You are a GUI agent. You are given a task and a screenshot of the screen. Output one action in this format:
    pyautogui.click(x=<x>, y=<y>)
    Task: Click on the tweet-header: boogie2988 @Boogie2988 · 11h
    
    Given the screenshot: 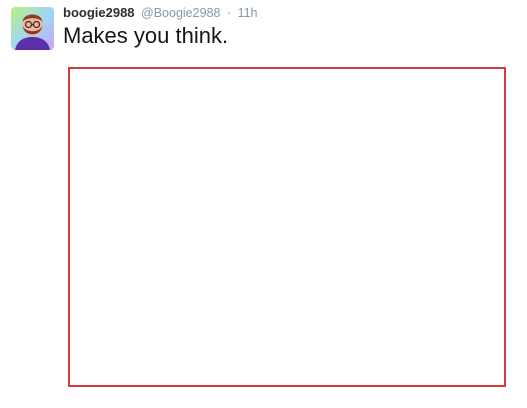 What is the action you would take?
    pyautogui.click(x=160, y=13)
    